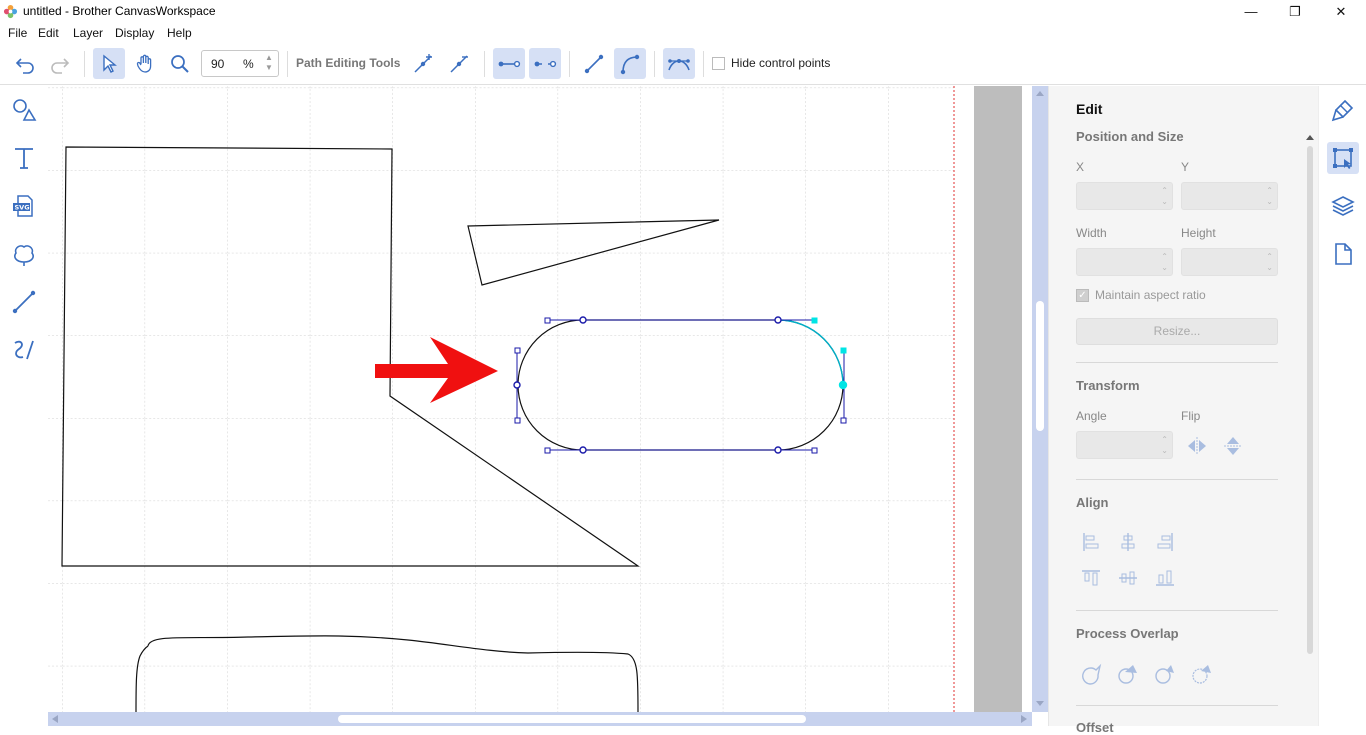 This screenshot has height=735, width=1366. Describe the element at coordinates (1185, 167) in the screenshot. I see `y-label: Y` at that location.